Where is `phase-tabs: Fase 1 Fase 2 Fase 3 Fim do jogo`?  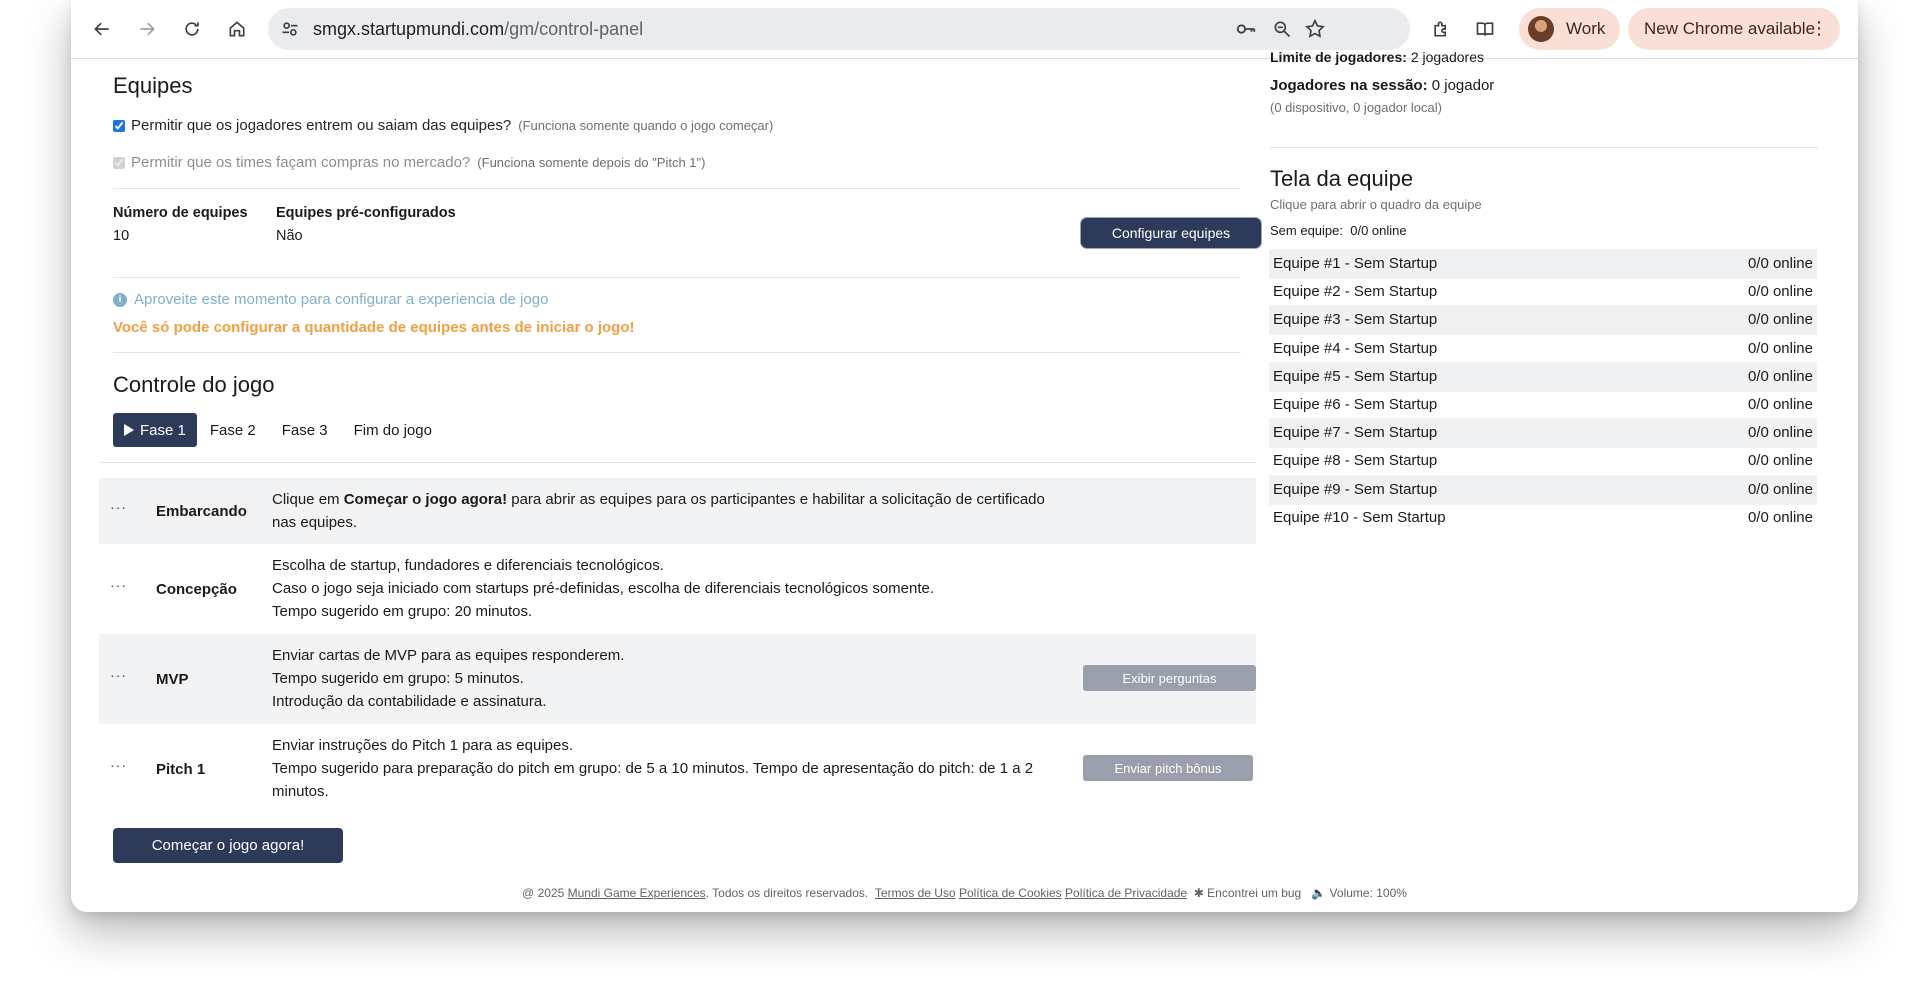
phase-tabs: Fase 1 Fase 2 Fase 3 Fim do jogo is located at coordinates (279, 430).